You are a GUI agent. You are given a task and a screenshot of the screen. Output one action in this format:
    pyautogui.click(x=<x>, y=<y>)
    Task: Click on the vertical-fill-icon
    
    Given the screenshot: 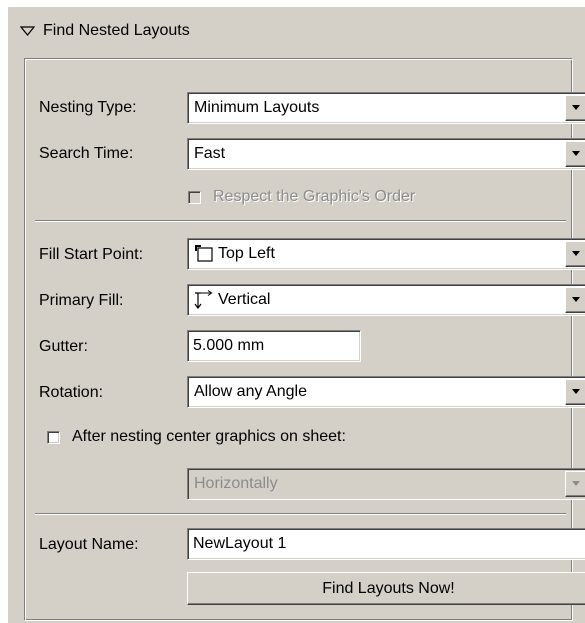 What is the action you would take?
    pyautogui.click(x=203, y=299)
    